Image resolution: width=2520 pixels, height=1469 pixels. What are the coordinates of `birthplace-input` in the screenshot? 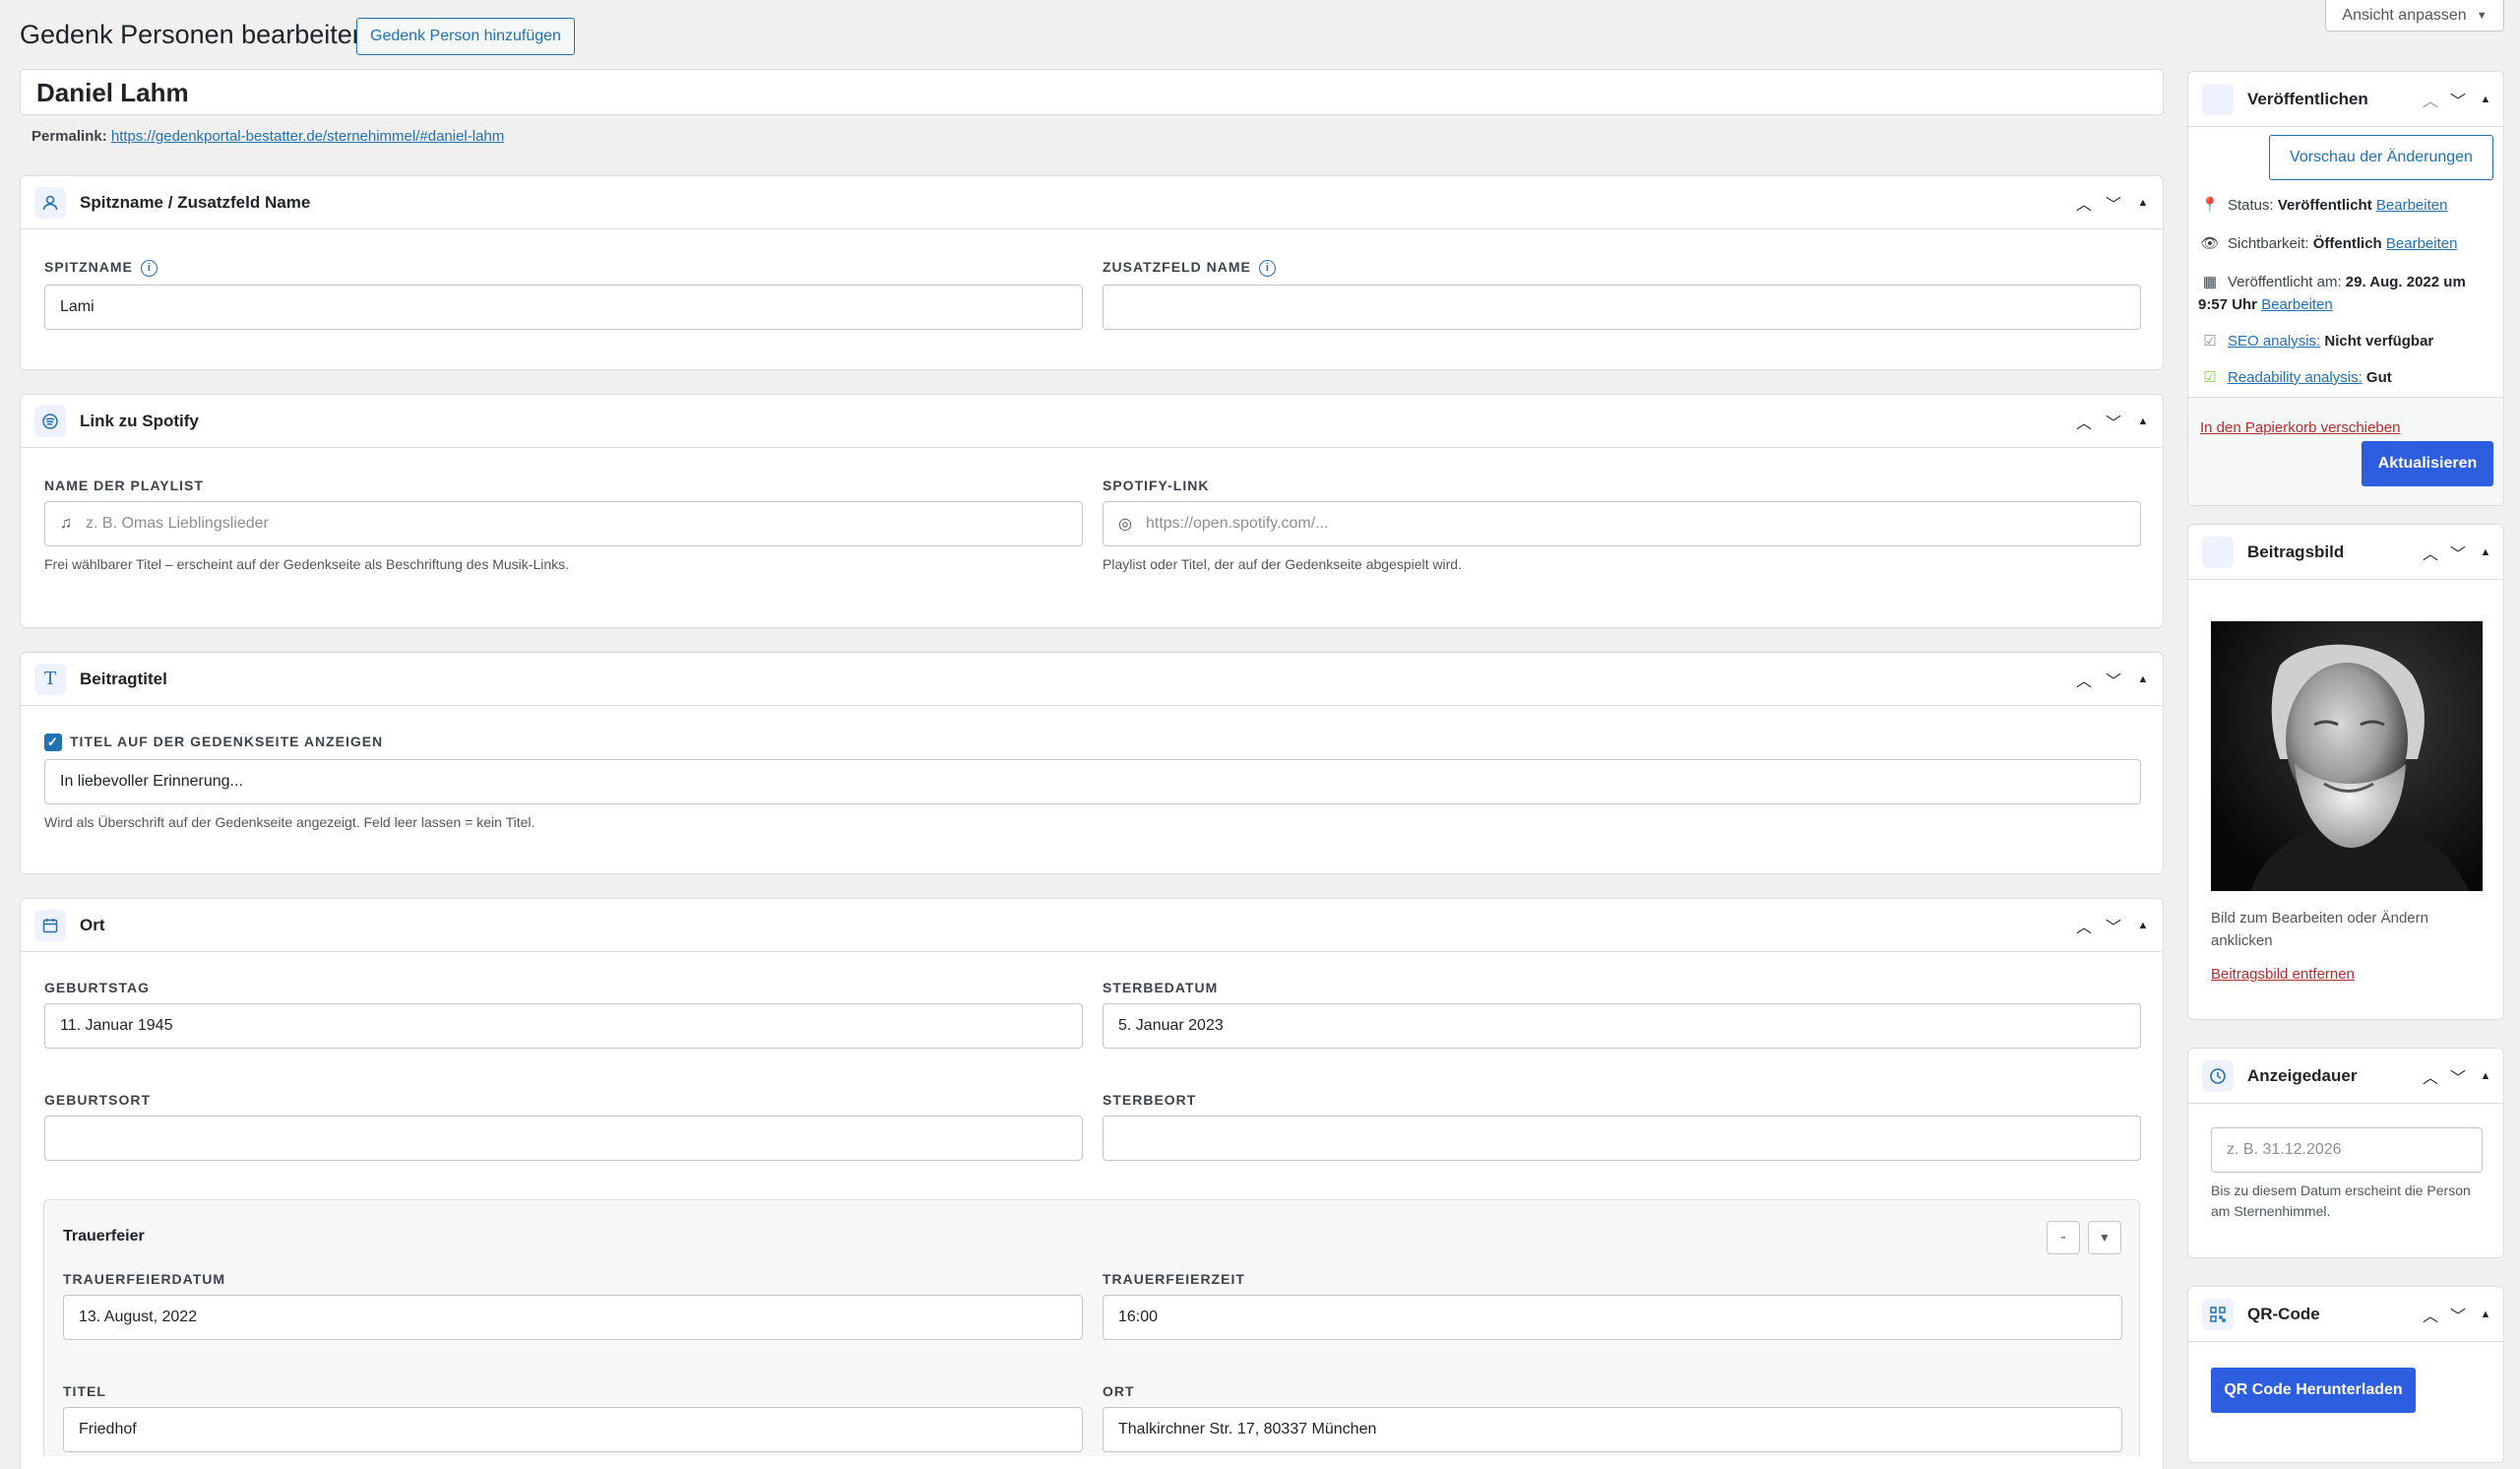 It's located at (563, 1139).